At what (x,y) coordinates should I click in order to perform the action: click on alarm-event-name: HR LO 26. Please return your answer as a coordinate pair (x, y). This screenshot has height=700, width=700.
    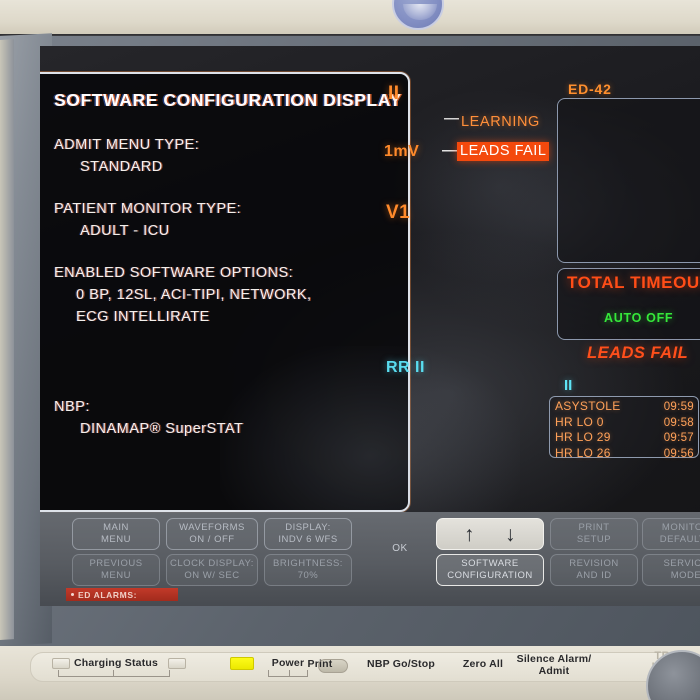
    Looking at the image, I should click on (583, 452).